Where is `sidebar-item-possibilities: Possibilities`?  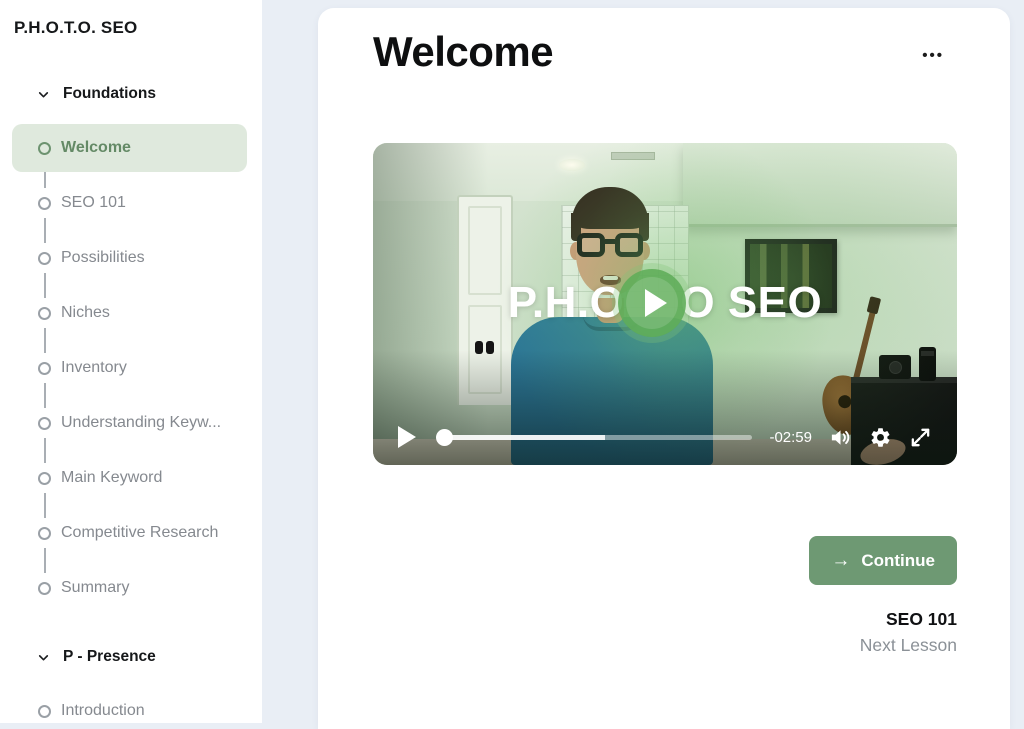 sidebar-item-possibilities: Possibilities is located at coordinates (129, 258).